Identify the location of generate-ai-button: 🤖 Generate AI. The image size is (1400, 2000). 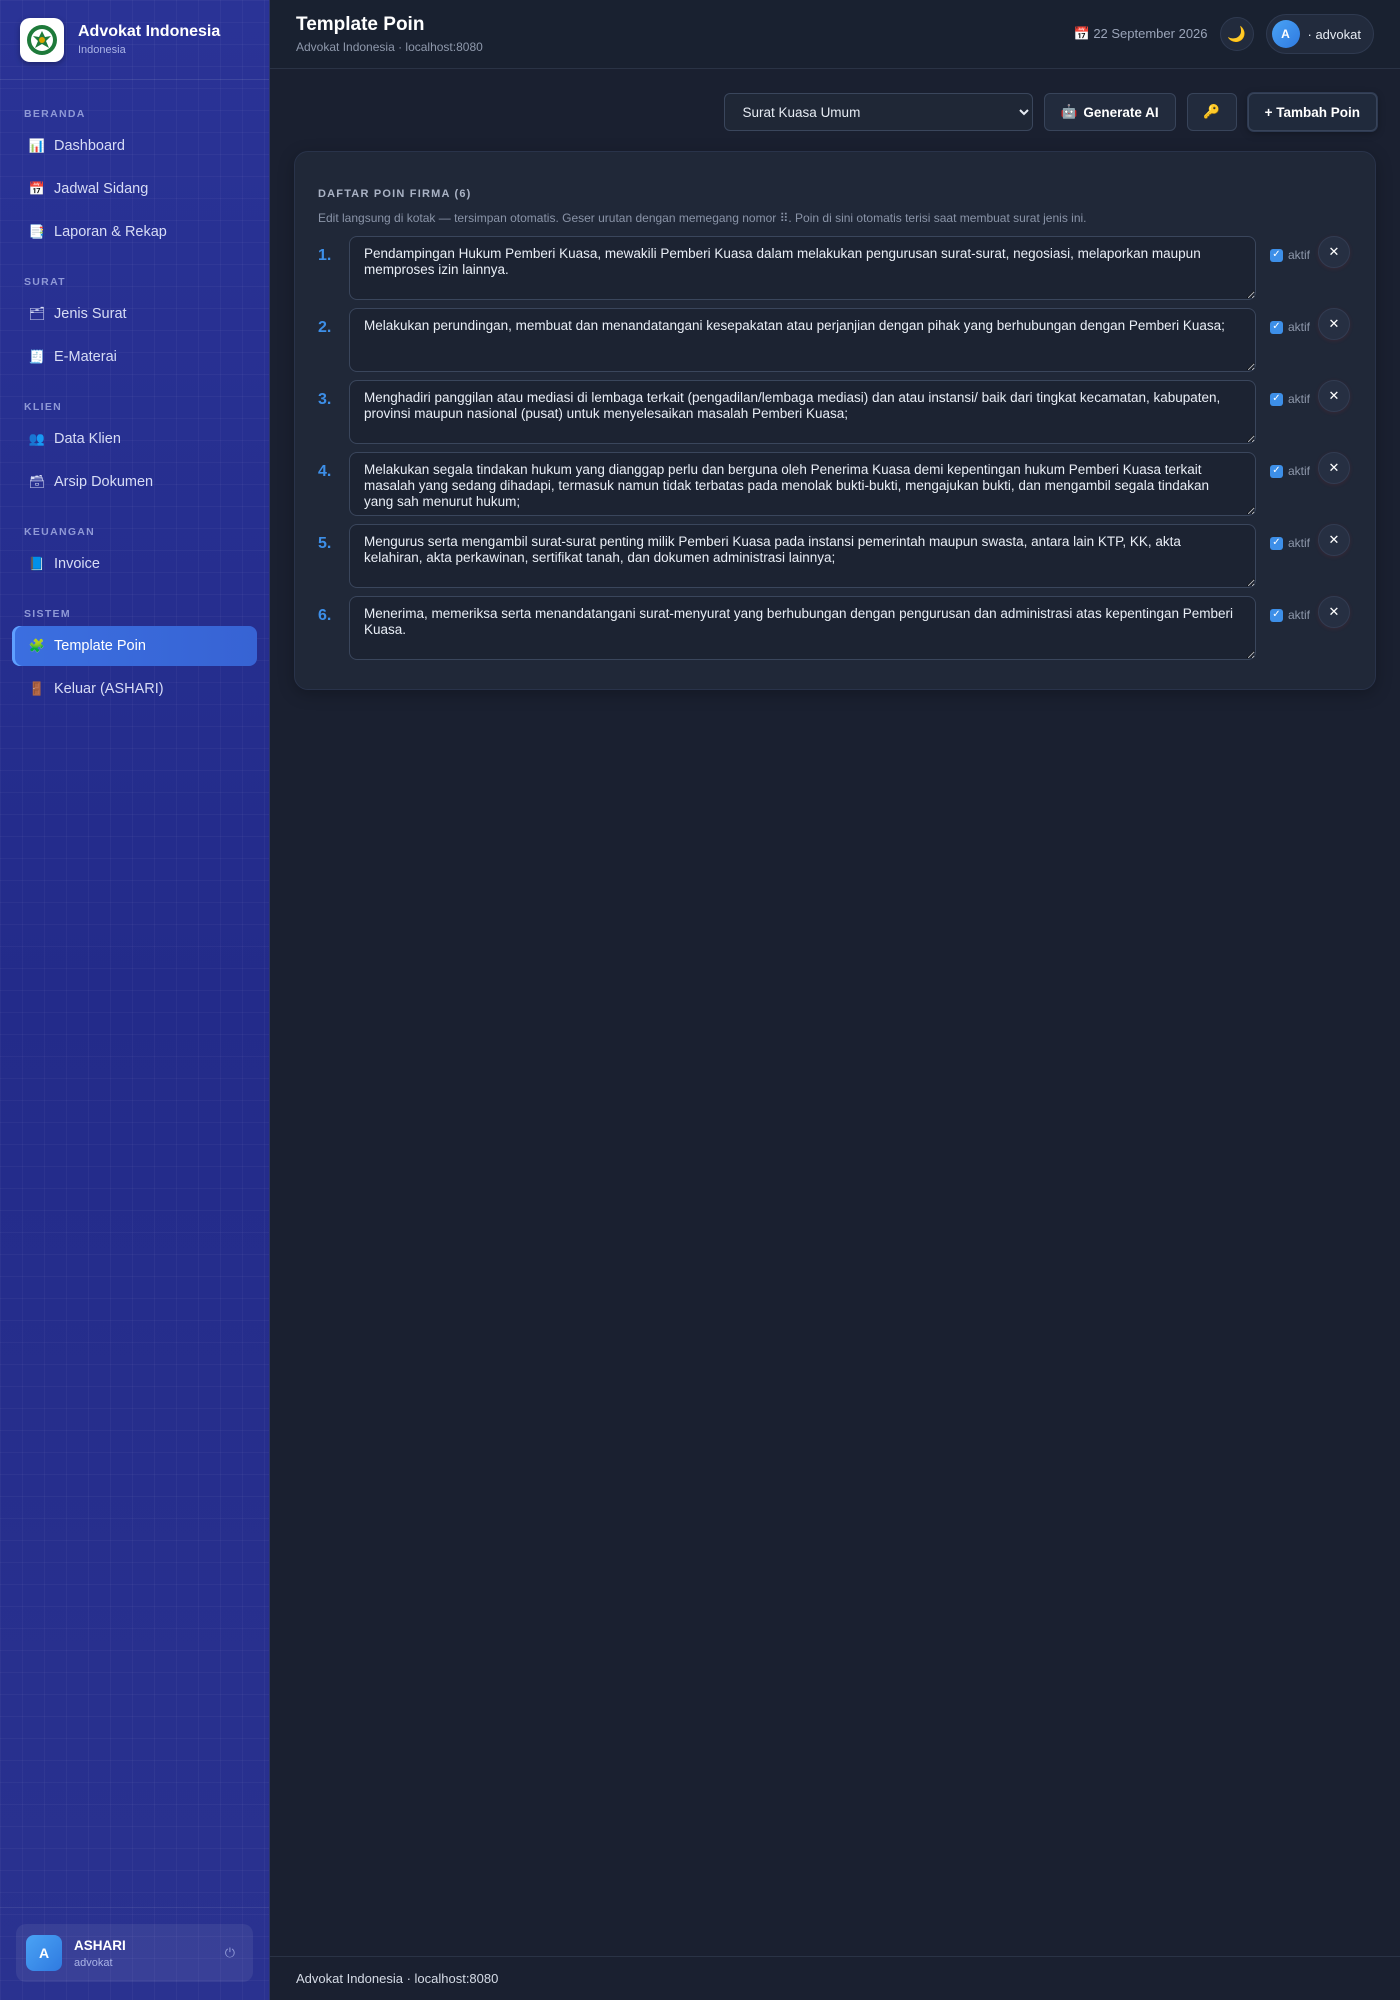
(1109, 112).